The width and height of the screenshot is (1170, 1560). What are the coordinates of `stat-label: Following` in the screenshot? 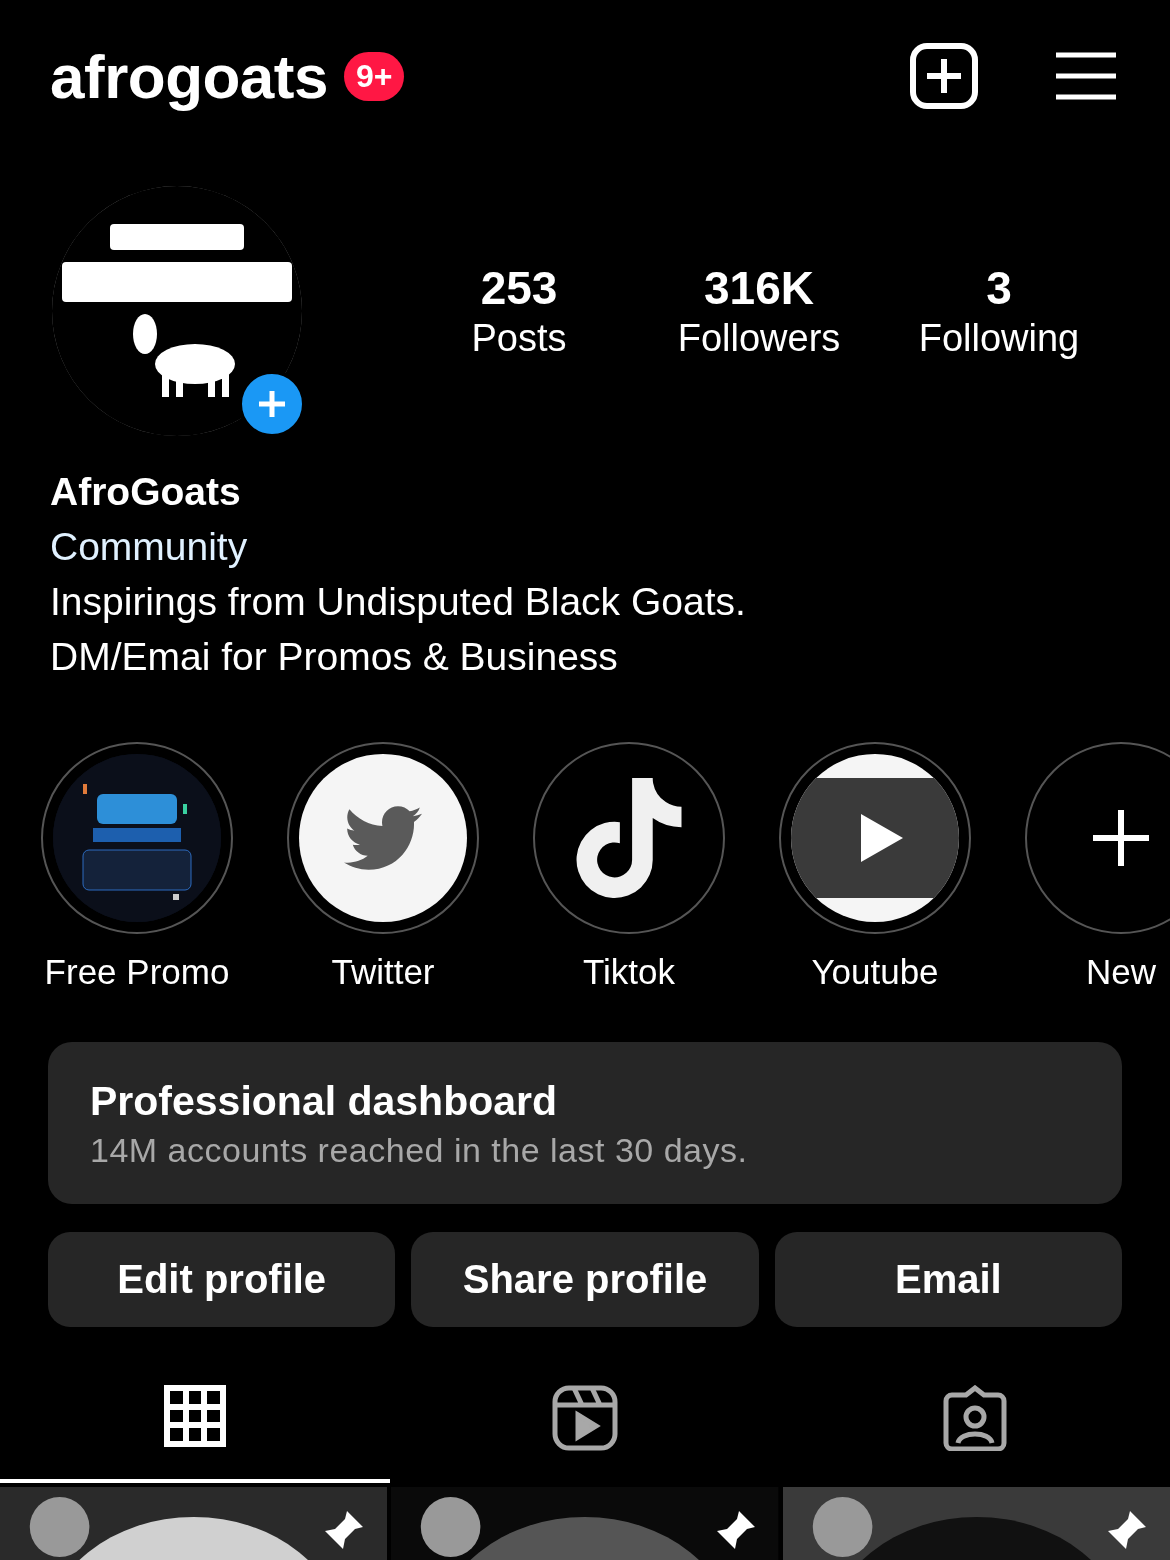 It's located at (999, 338).